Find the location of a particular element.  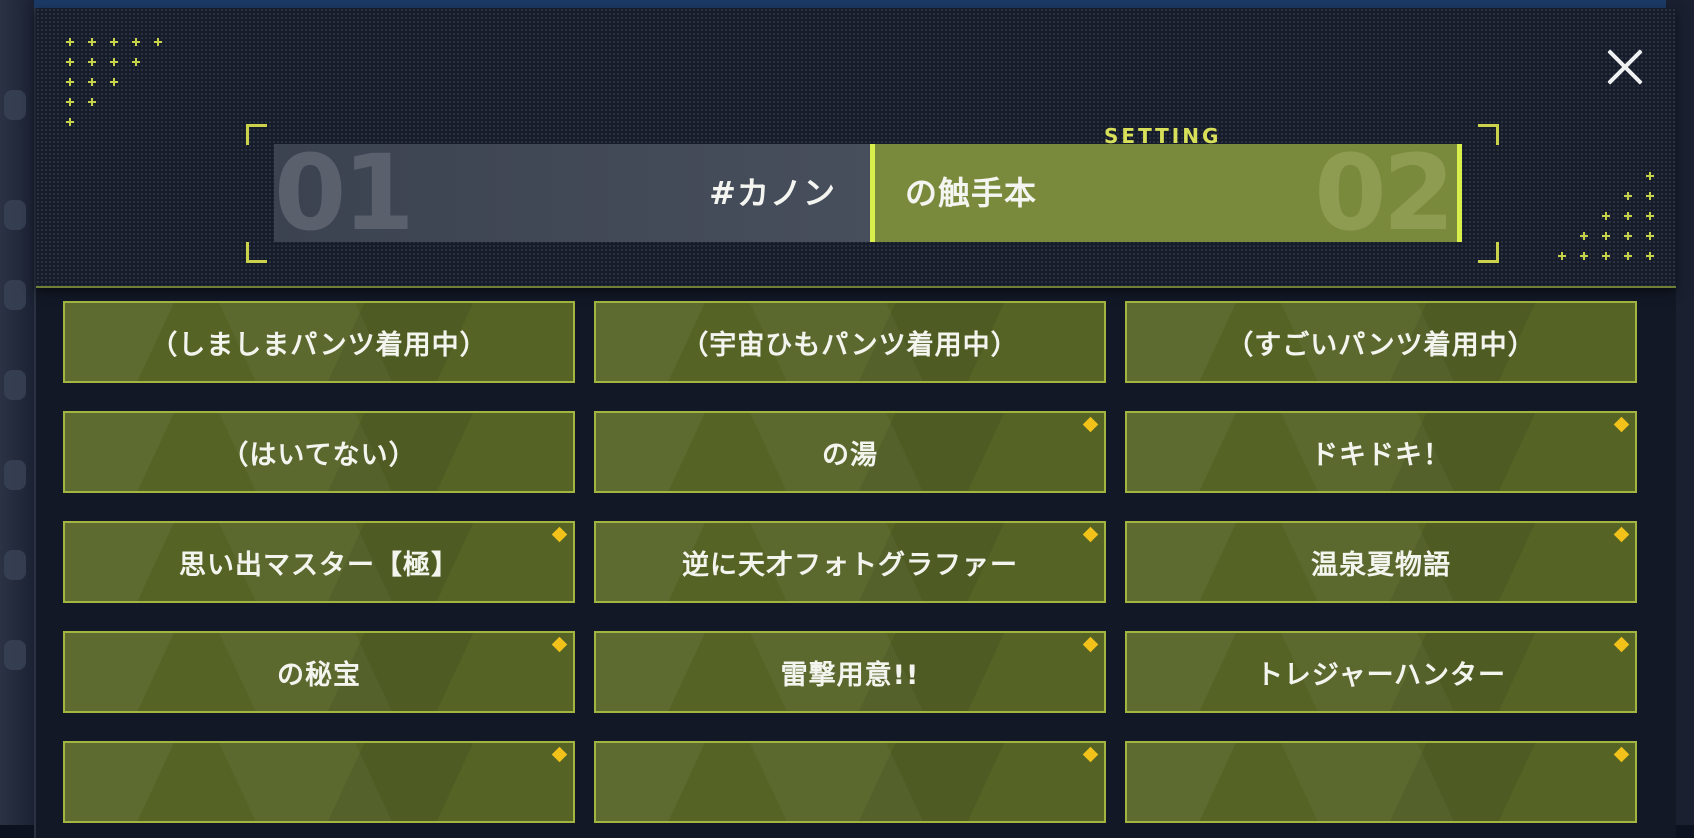

slot-number: 01 is located at coordinates (344, 193).